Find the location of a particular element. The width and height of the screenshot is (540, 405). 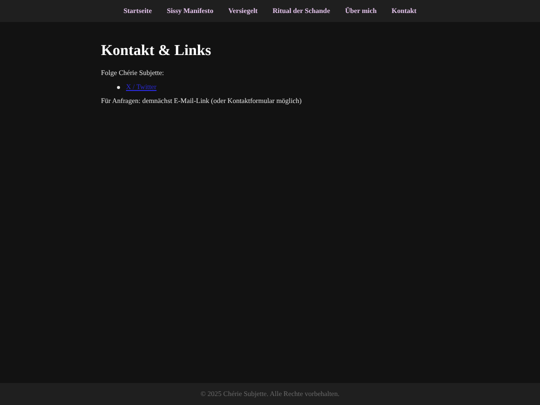

page-heading: Kontakt & Links is located at coordinates (156, 51).